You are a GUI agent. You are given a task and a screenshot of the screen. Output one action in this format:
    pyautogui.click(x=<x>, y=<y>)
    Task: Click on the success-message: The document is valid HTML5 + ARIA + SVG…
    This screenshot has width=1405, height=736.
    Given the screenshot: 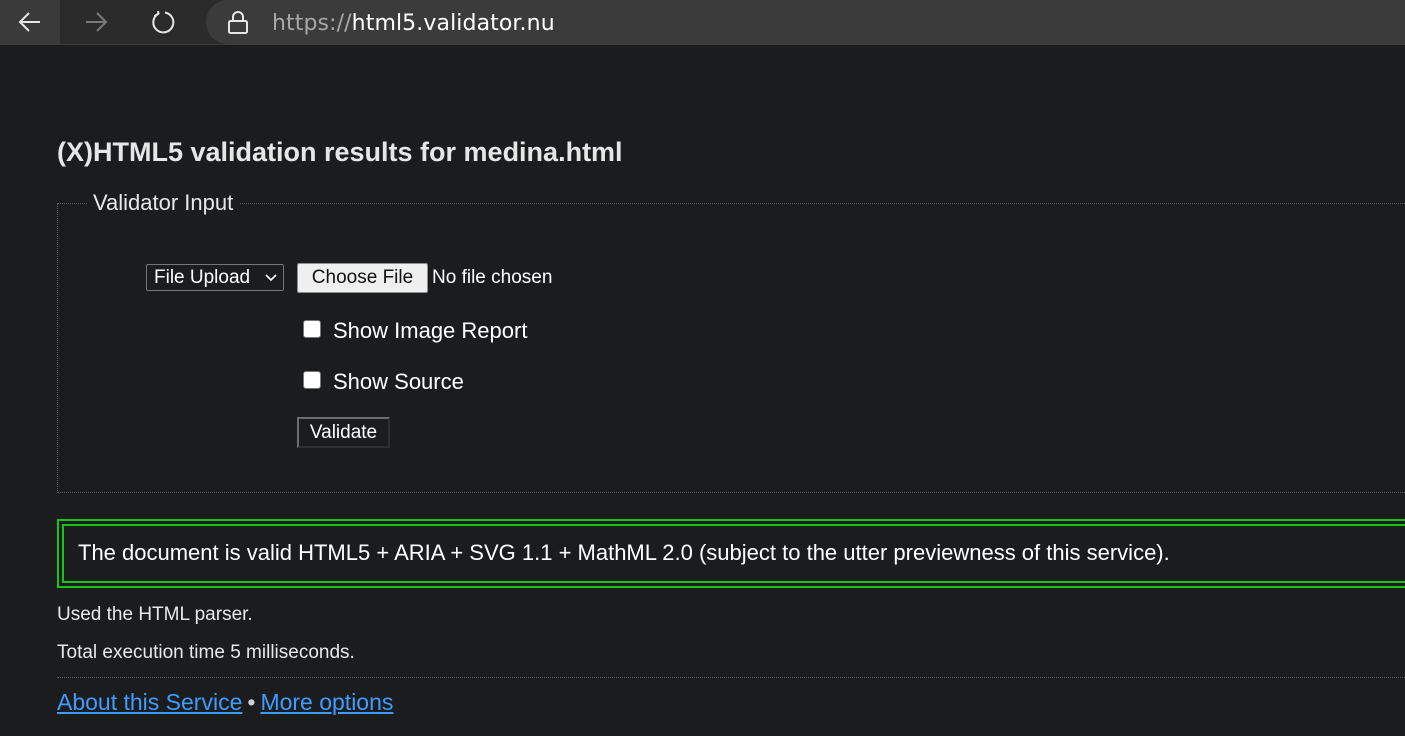 What is the action you would take?
    pyautogui.click(x=624, y=552)
    